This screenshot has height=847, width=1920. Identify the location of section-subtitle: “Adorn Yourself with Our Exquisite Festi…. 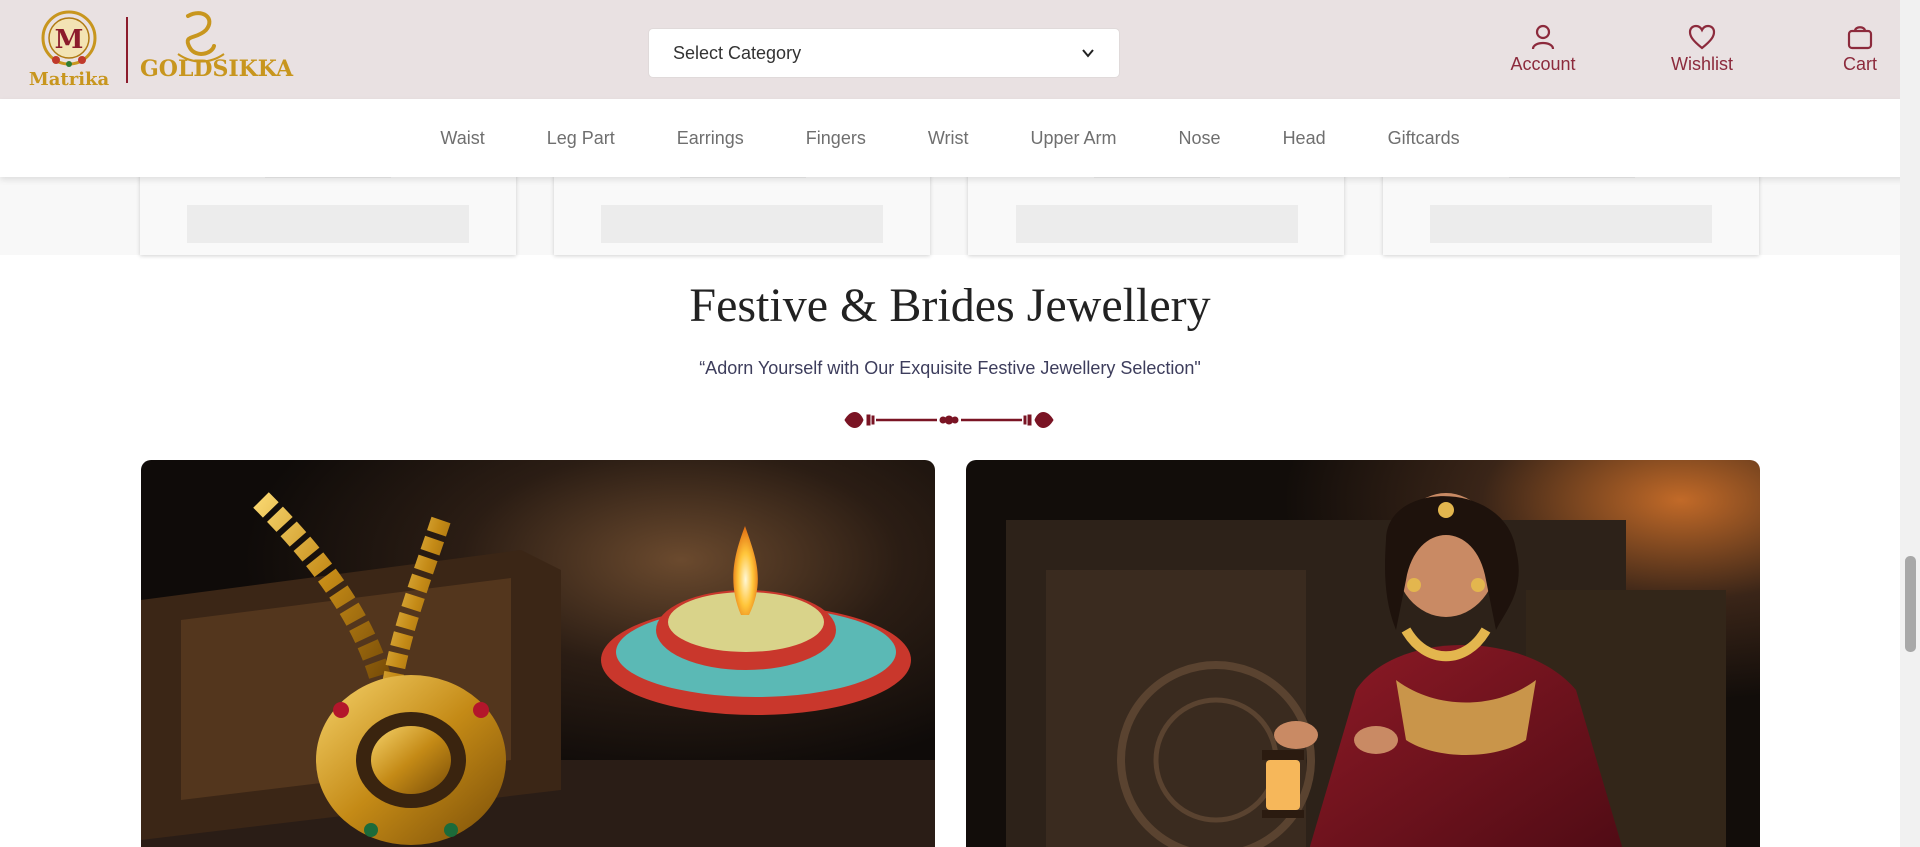
(950, 368).